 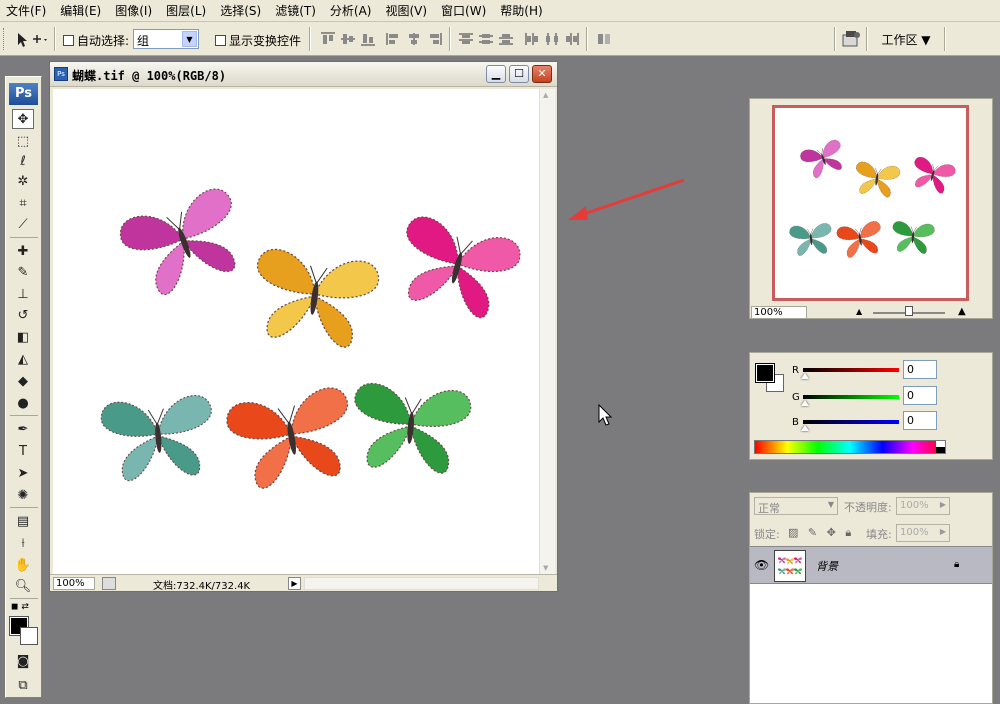 What do you see at coordinates (909, 311) in the screenshot?
I see `navigator-slider-knob` at bounding box center [909, 311].